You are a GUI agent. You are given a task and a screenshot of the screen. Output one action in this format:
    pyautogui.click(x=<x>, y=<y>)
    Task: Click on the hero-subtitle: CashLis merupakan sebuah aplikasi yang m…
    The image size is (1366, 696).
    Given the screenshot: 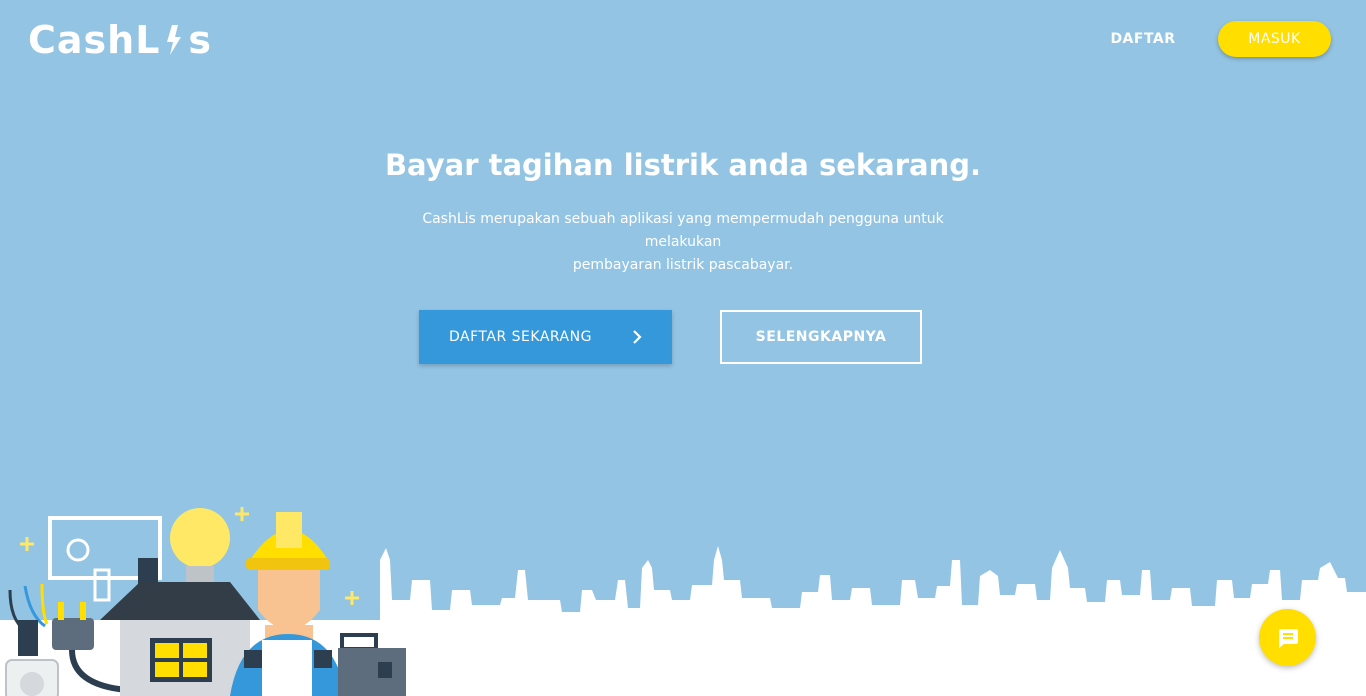 What is the action you would take?
    pyautogui.click(x=683, y=242)
    